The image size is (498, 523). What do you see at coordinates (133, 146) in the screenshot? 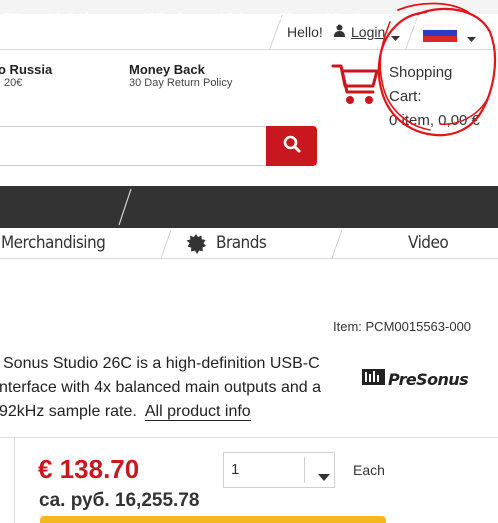
I see `search-input` at bounding box center [133, 146].